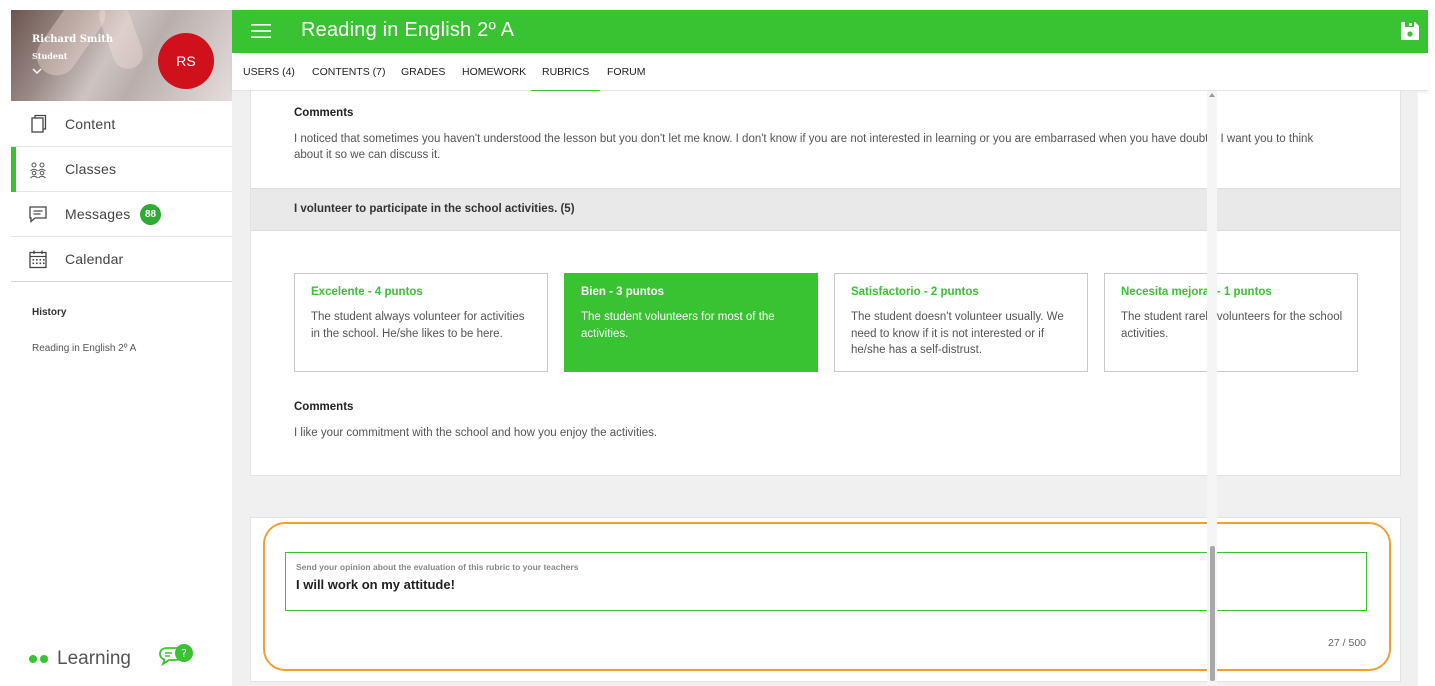  What do you see at coordinates (565, 72) in the screenshot?
I see `tab-rubrics: RUBRICS` at bounding box center [565, 72].